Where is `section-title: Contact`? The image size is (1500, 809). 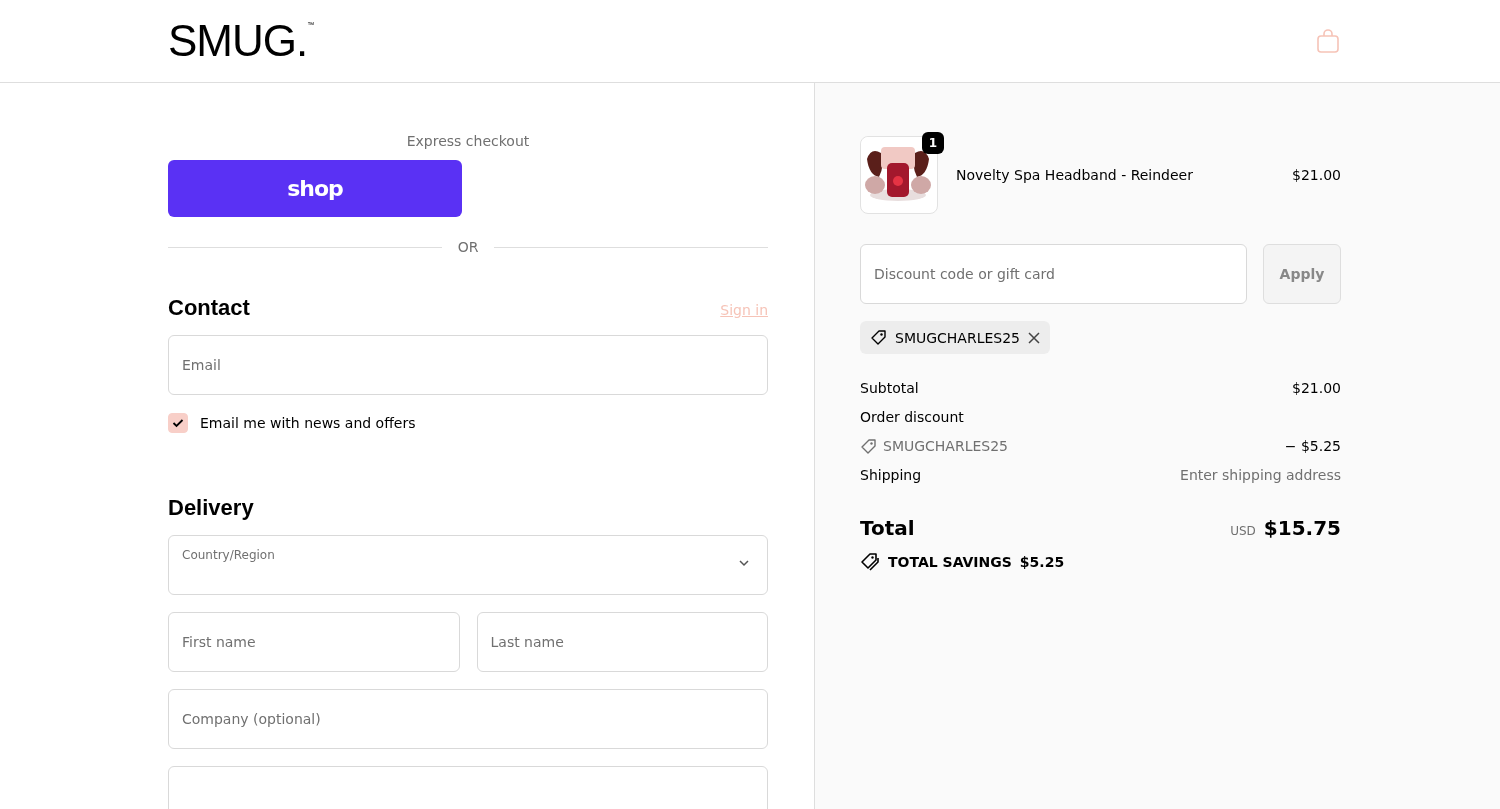 section-title: Contact is located at coordinates (209, 308).